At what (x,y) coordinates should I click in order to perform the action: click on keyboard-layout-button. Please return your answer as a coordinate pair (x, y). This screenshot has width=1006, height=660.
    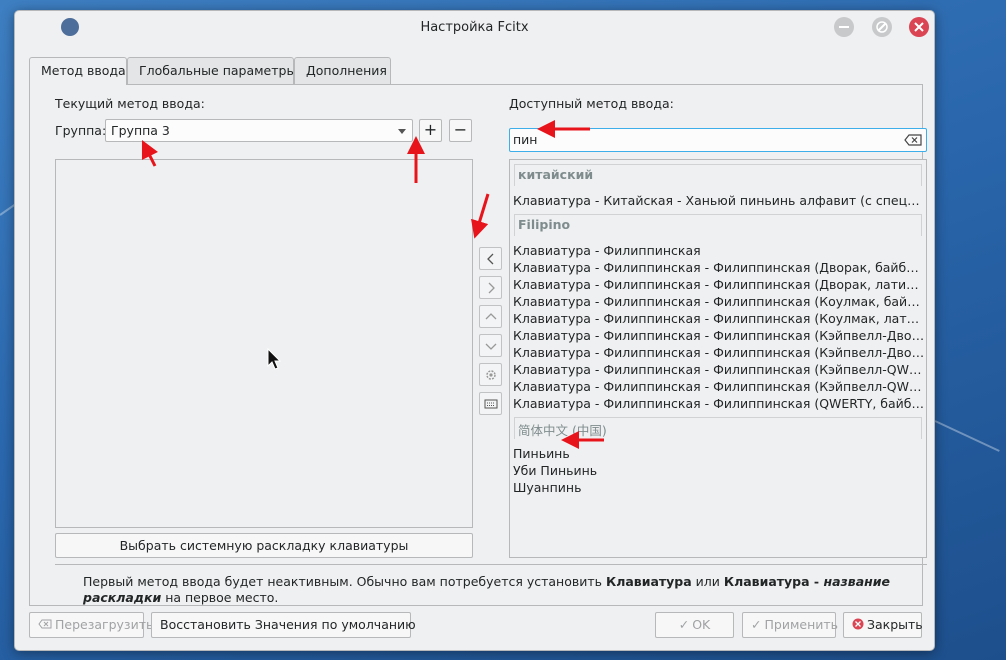
    Looking at the image, I should click on (490, 403).